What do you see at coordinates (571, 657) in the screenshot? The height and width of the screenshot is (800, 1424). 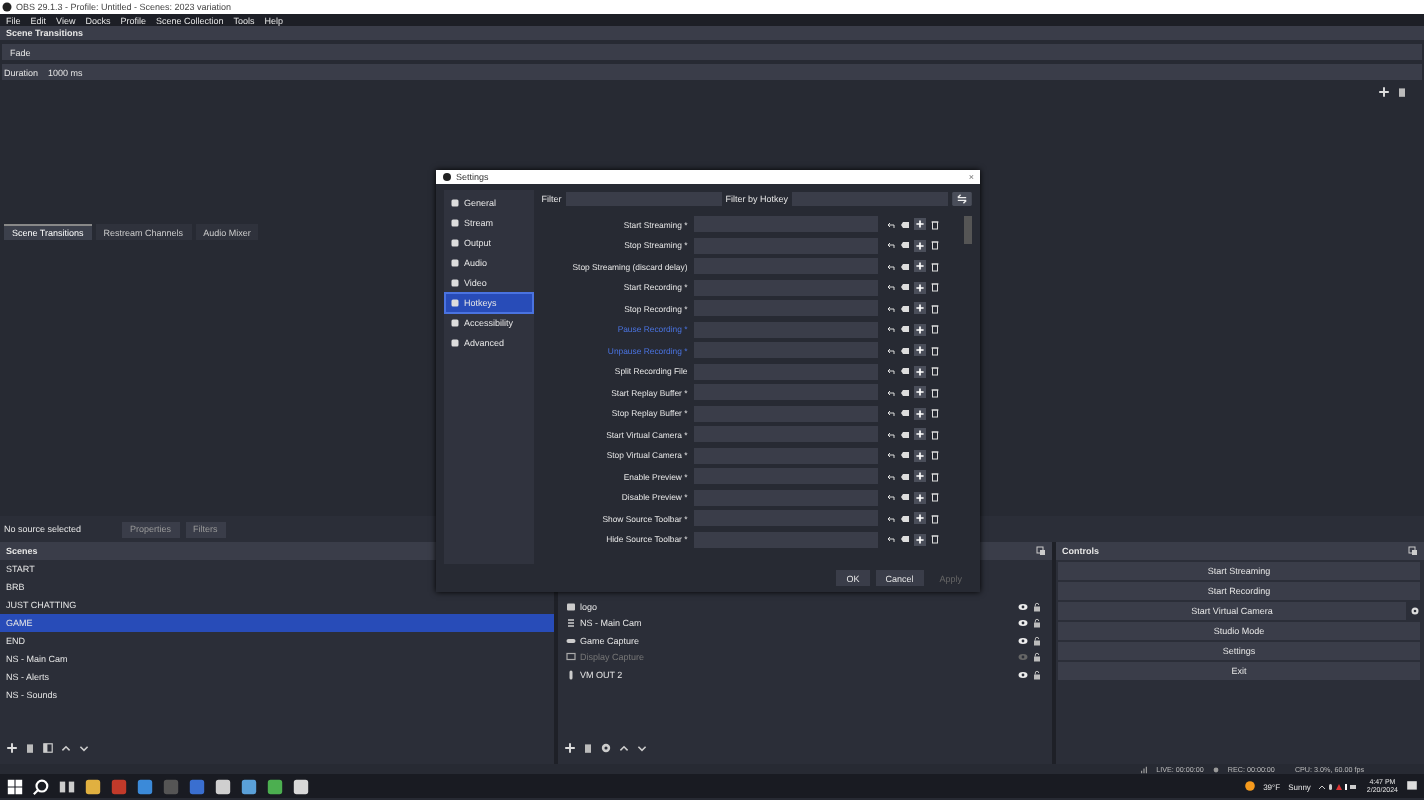 I see `monitor-icon` at bounding box center [571, 657].